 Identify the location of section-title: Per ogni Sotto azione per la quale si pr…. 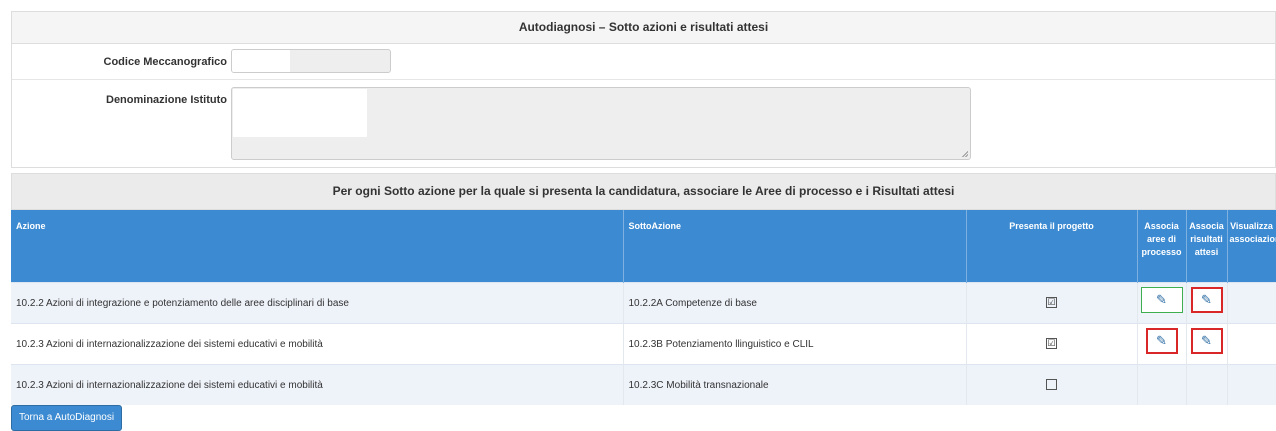
(643, 191).